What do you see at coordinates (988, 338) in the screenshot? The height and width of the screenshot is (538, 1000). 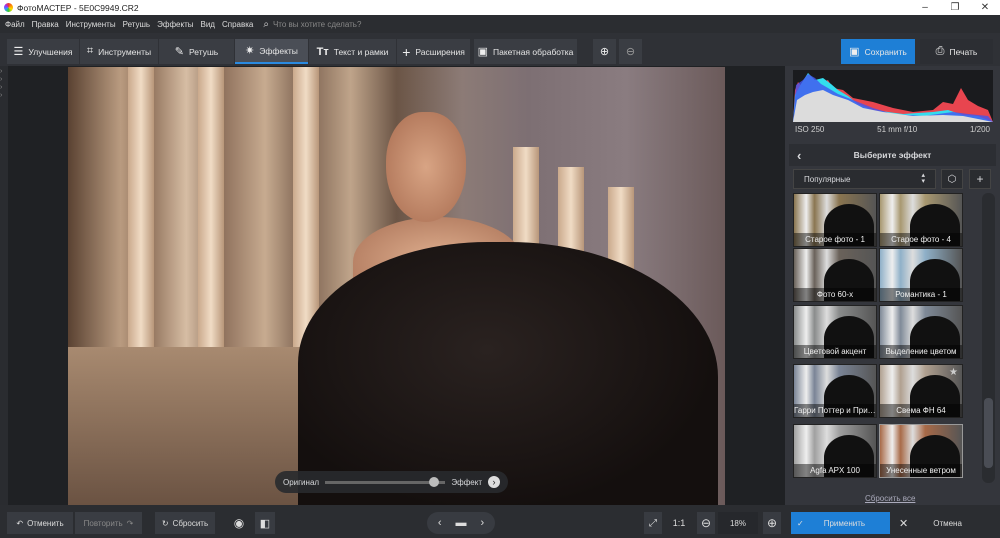 I see `effects-scrollbar` at bounding box center [988, 338].